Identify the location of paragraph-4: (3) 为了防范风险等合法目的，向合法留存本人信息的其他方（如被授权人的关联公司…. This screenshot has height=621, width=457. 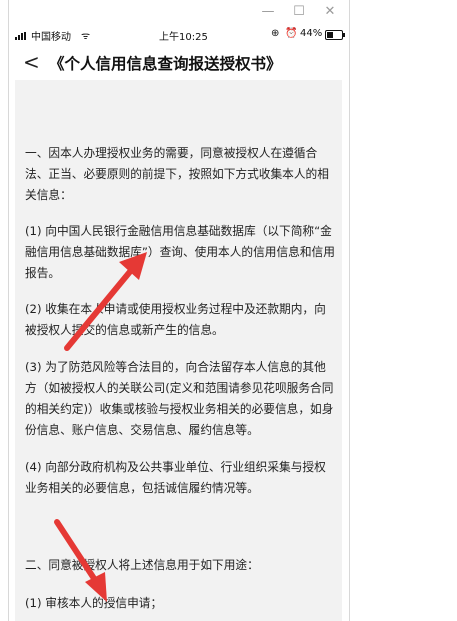
(179, 398).